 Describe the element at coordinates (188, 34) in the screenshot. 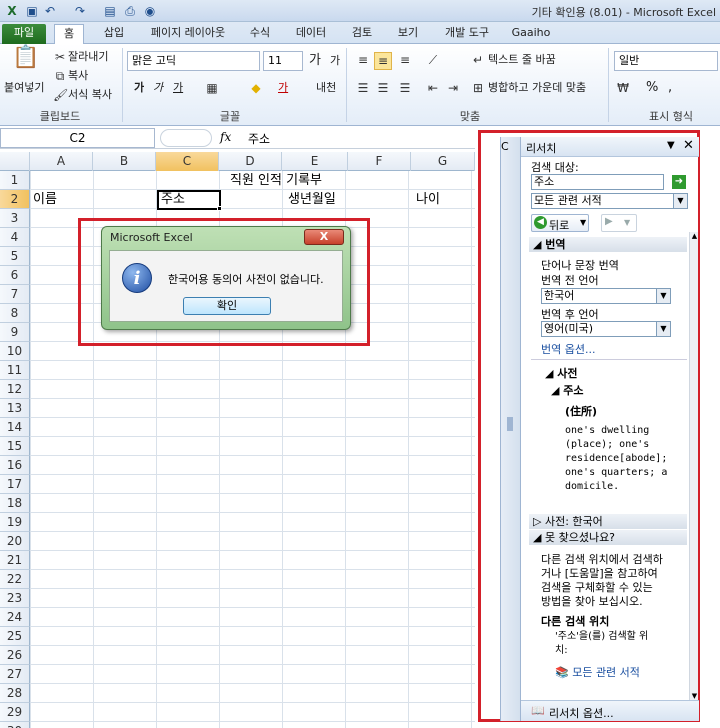

I see `tab-page-layout: 페이지 레이아웃` at that location.